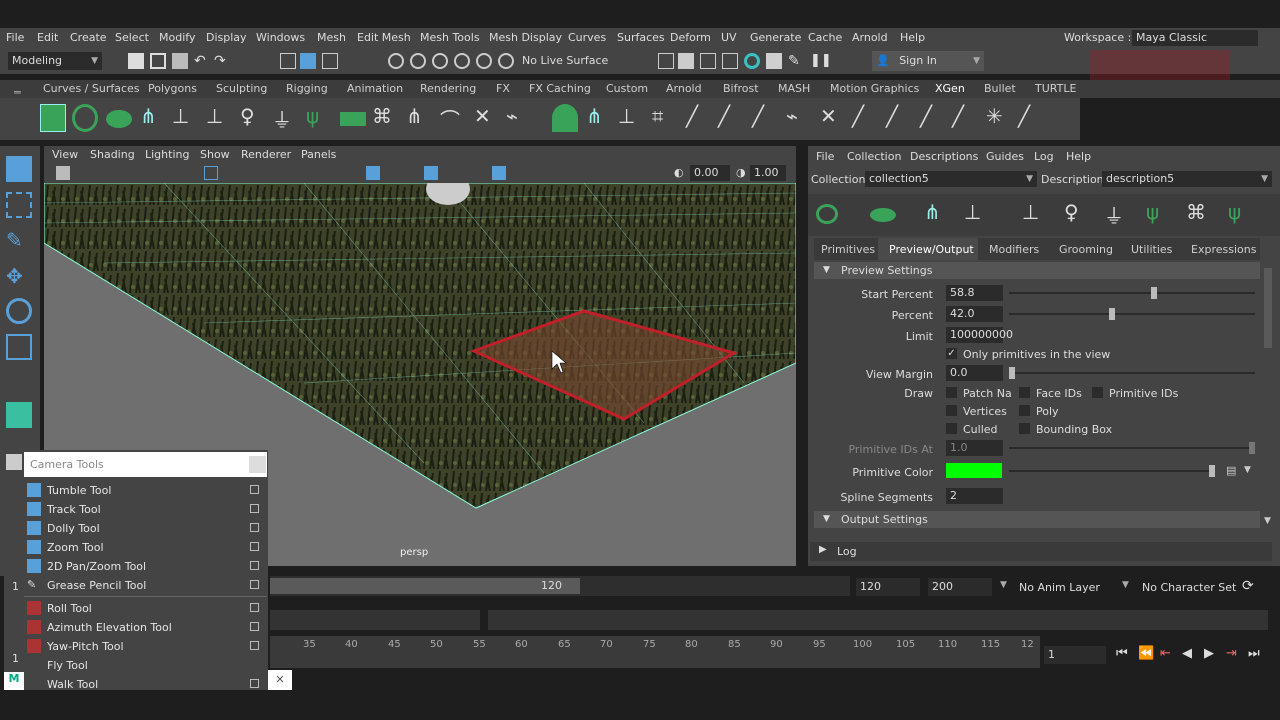  I want to click on last-tool-icon, so click(19, 415).